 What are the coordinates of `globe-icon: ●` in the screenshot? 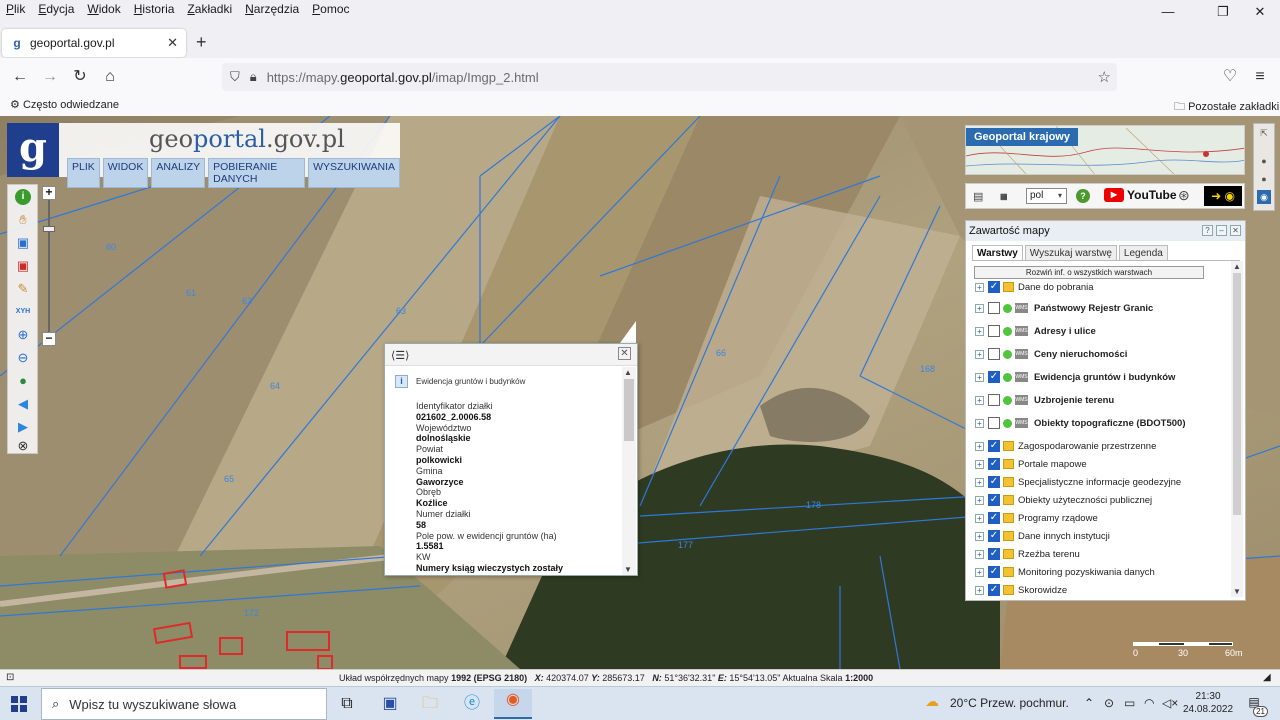 It's located at (23, 381).